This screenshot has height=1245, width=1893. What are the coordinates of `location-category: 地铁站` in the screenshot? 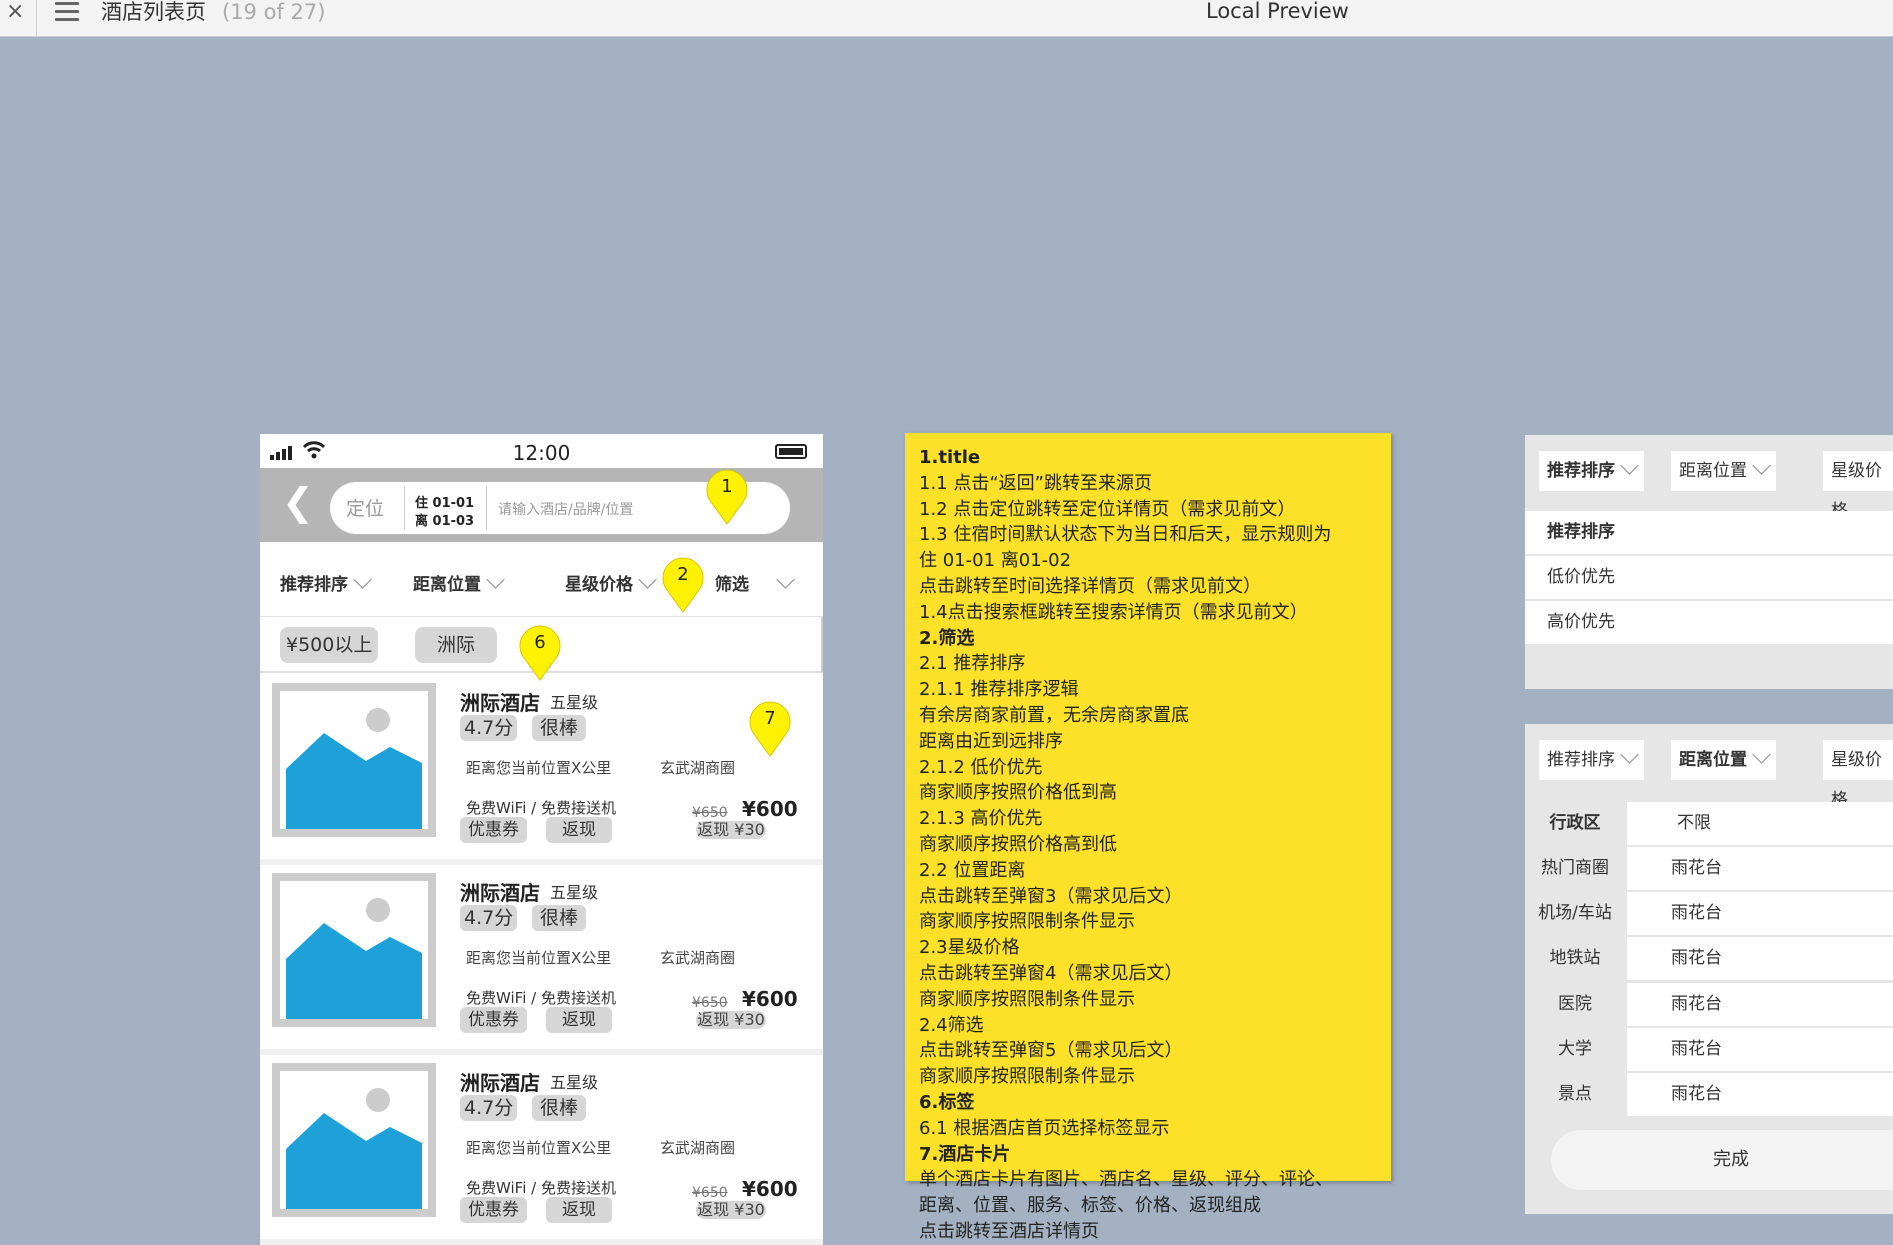 It's located at (1575, 958).